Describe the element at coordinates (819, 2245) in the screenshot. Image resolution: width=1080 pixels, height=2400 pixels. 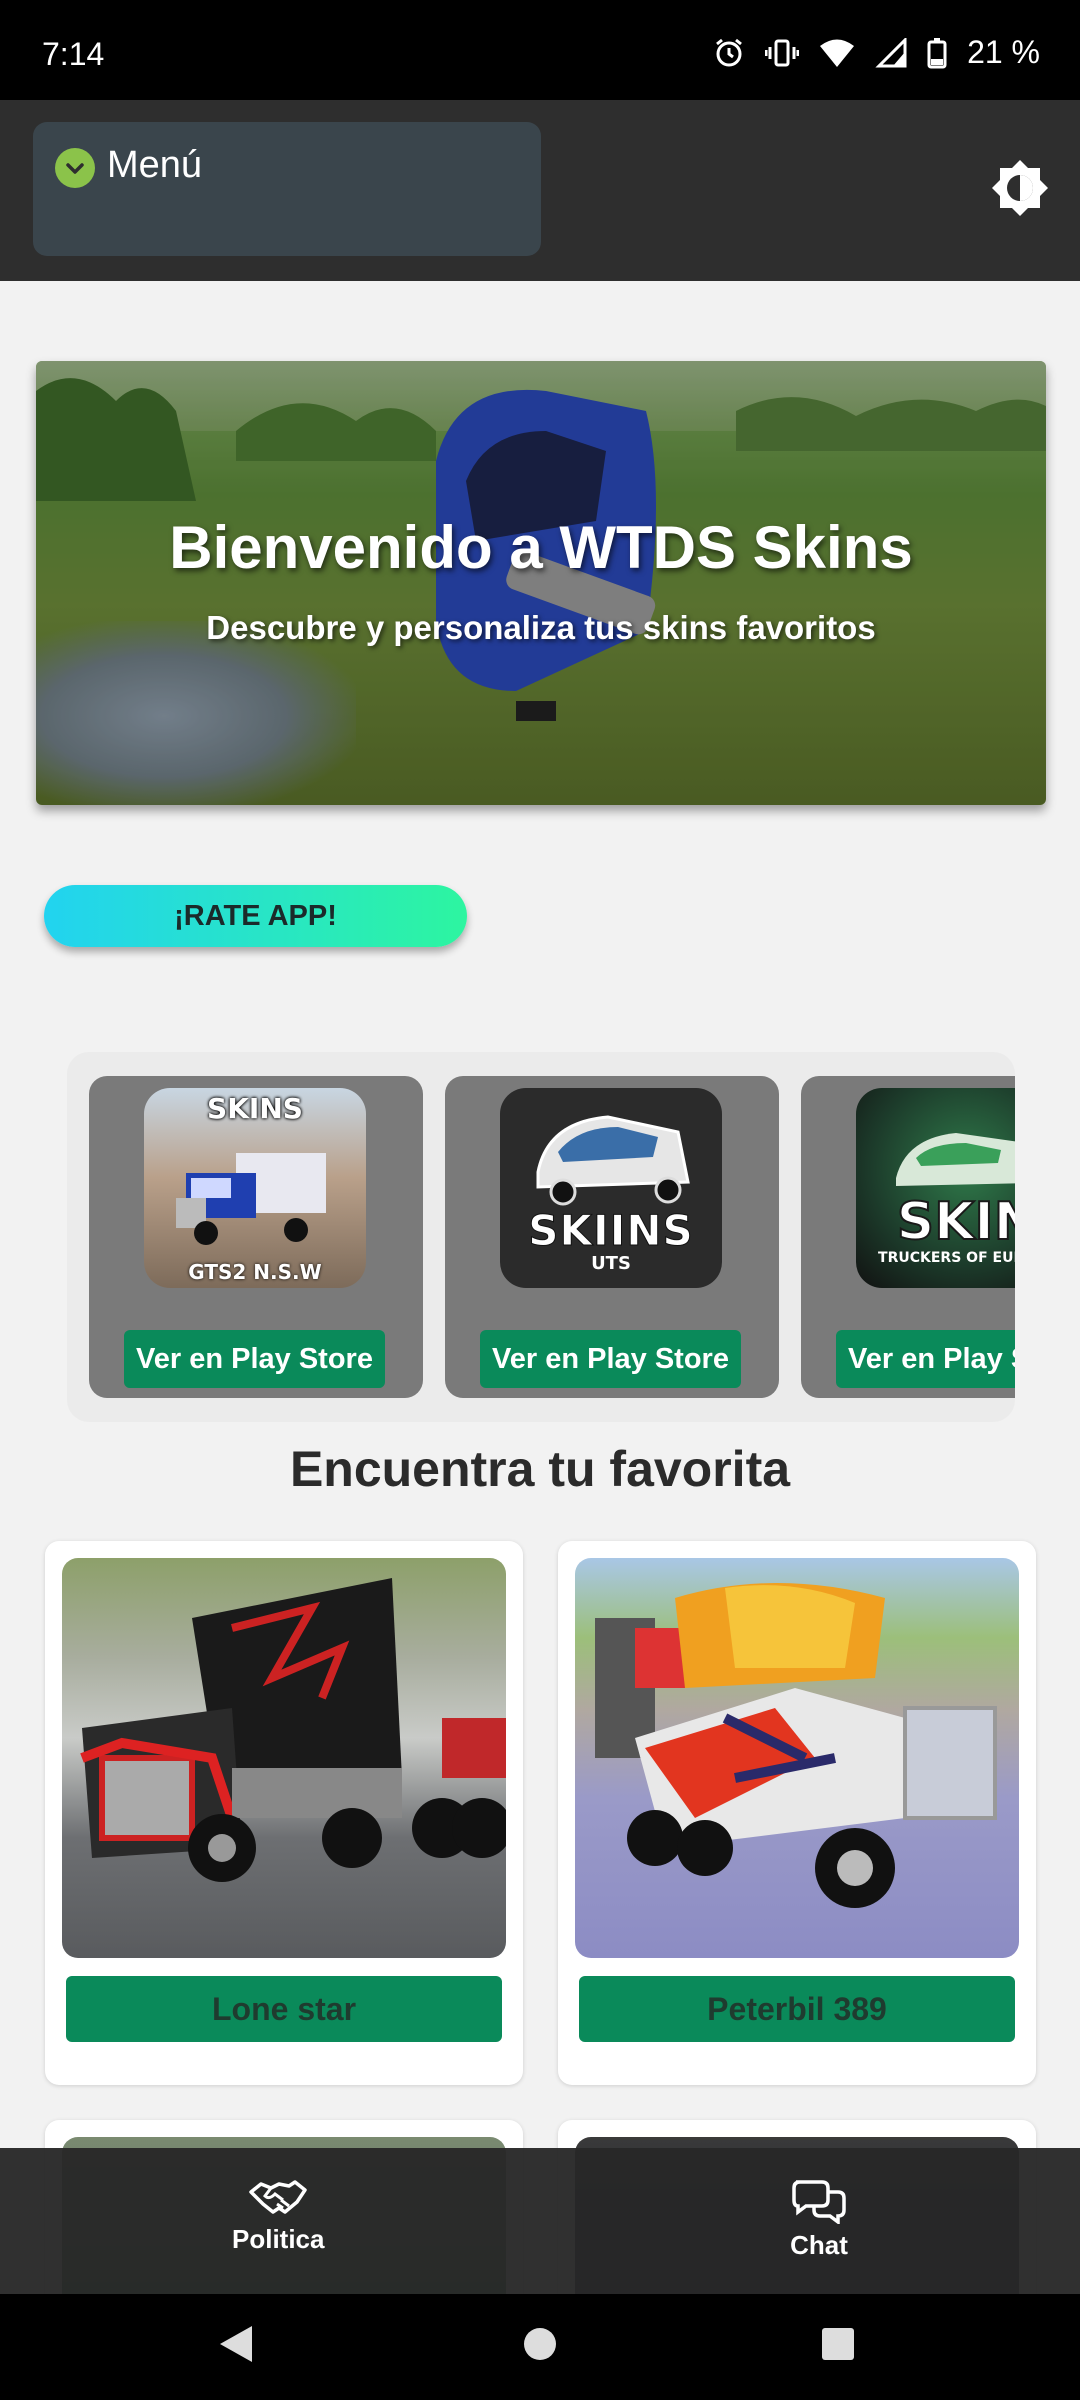
I see `nav-chat-label: Chat` at that location.